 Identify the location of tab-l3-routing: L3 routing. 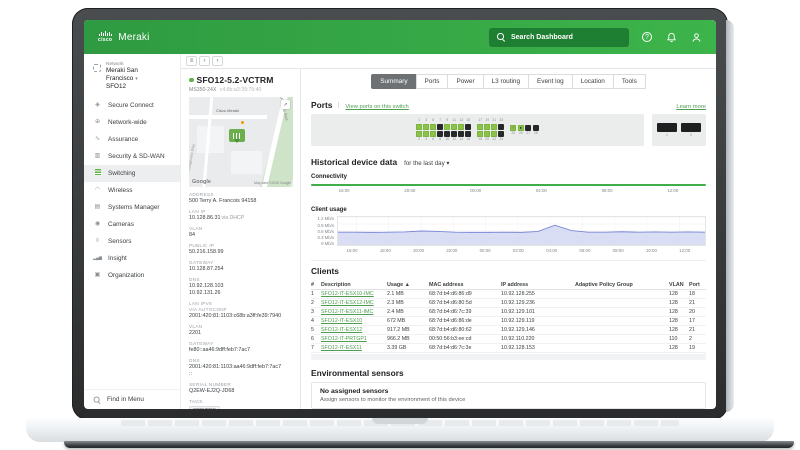
(506, 81).